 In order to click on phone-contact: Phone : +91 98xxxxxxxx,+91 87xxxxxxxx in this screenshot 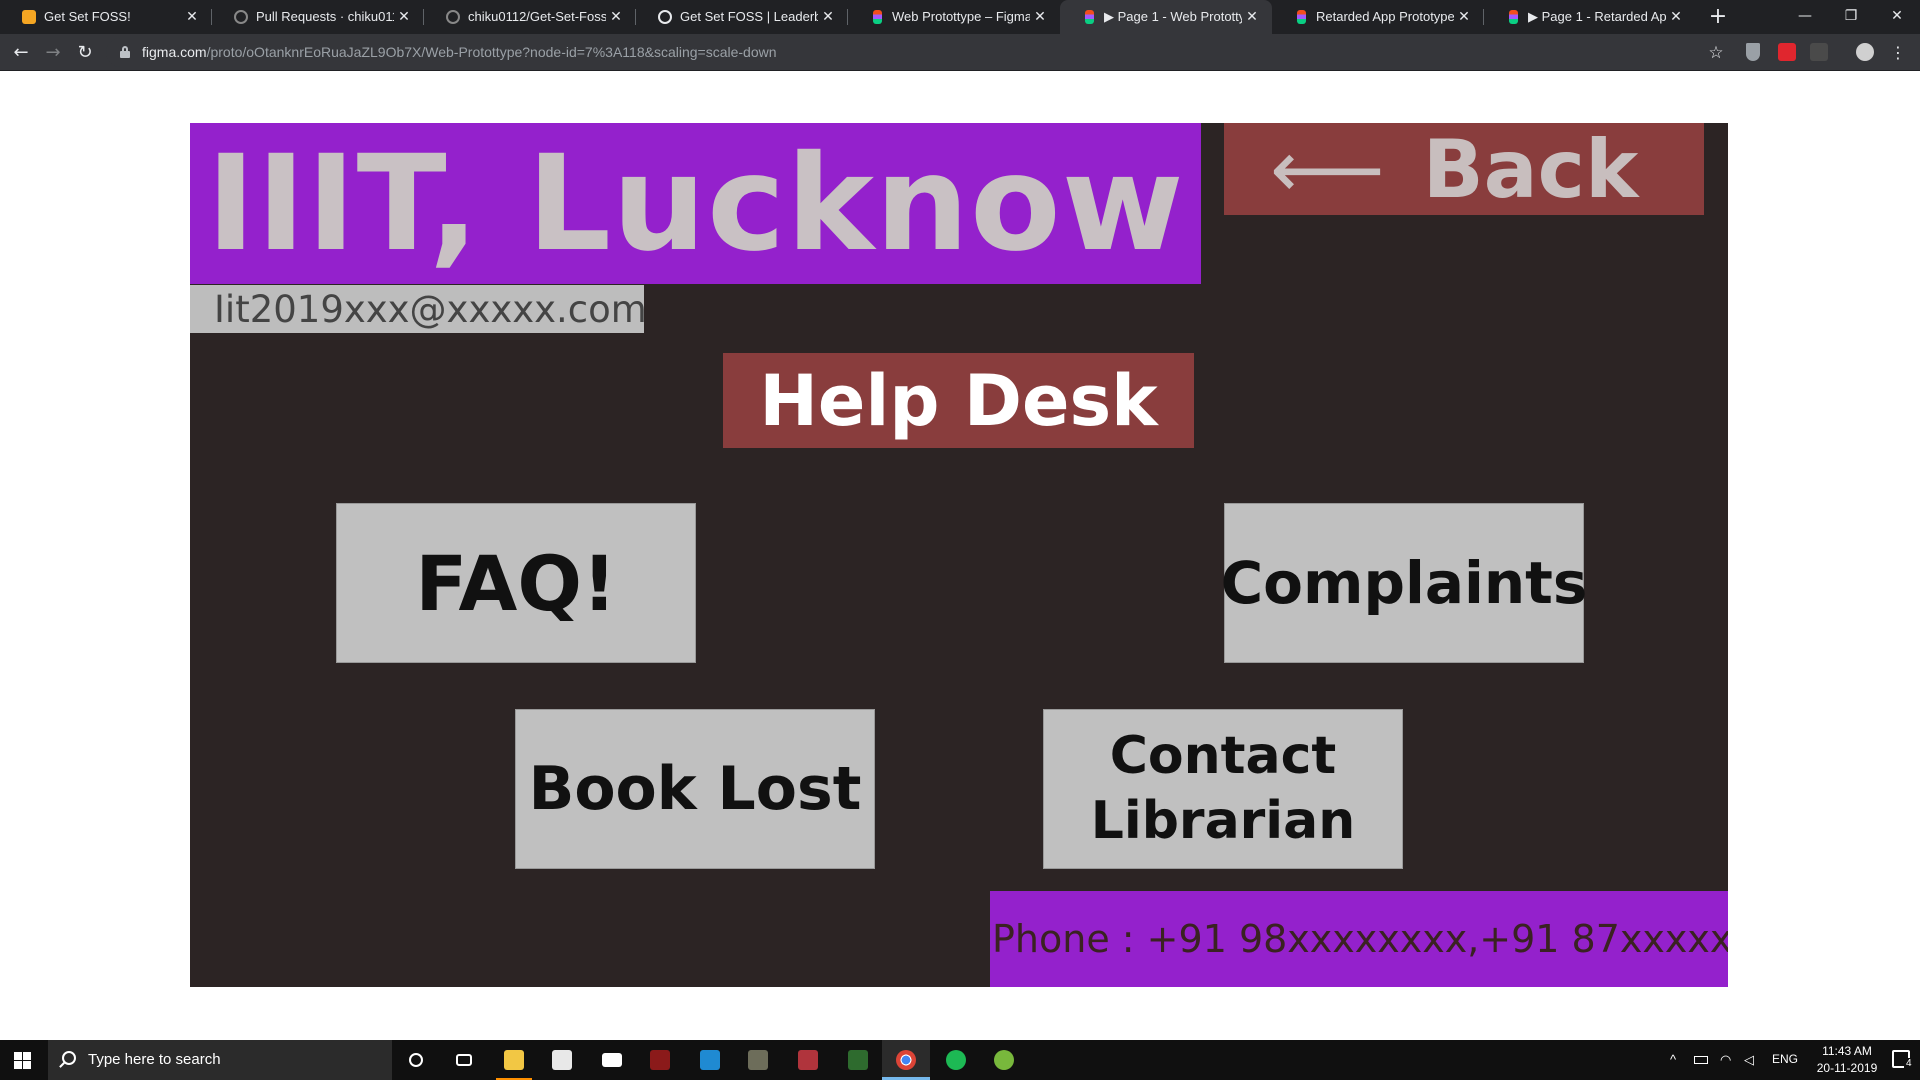, I will do `click(1359, 939)`.